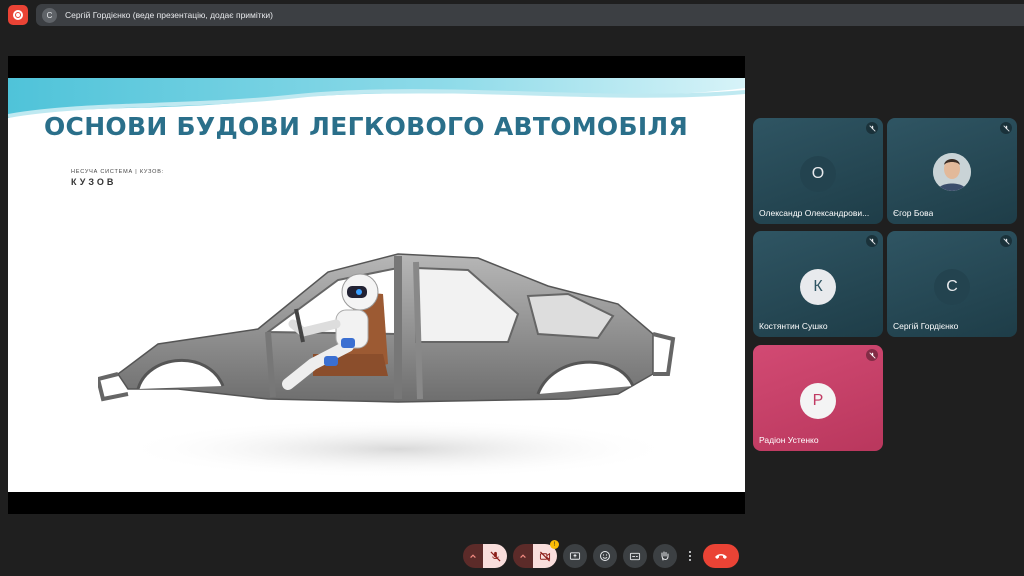 The image size is (1024, 576). I want to click on presenter-avatar: С, so click(49, 15).